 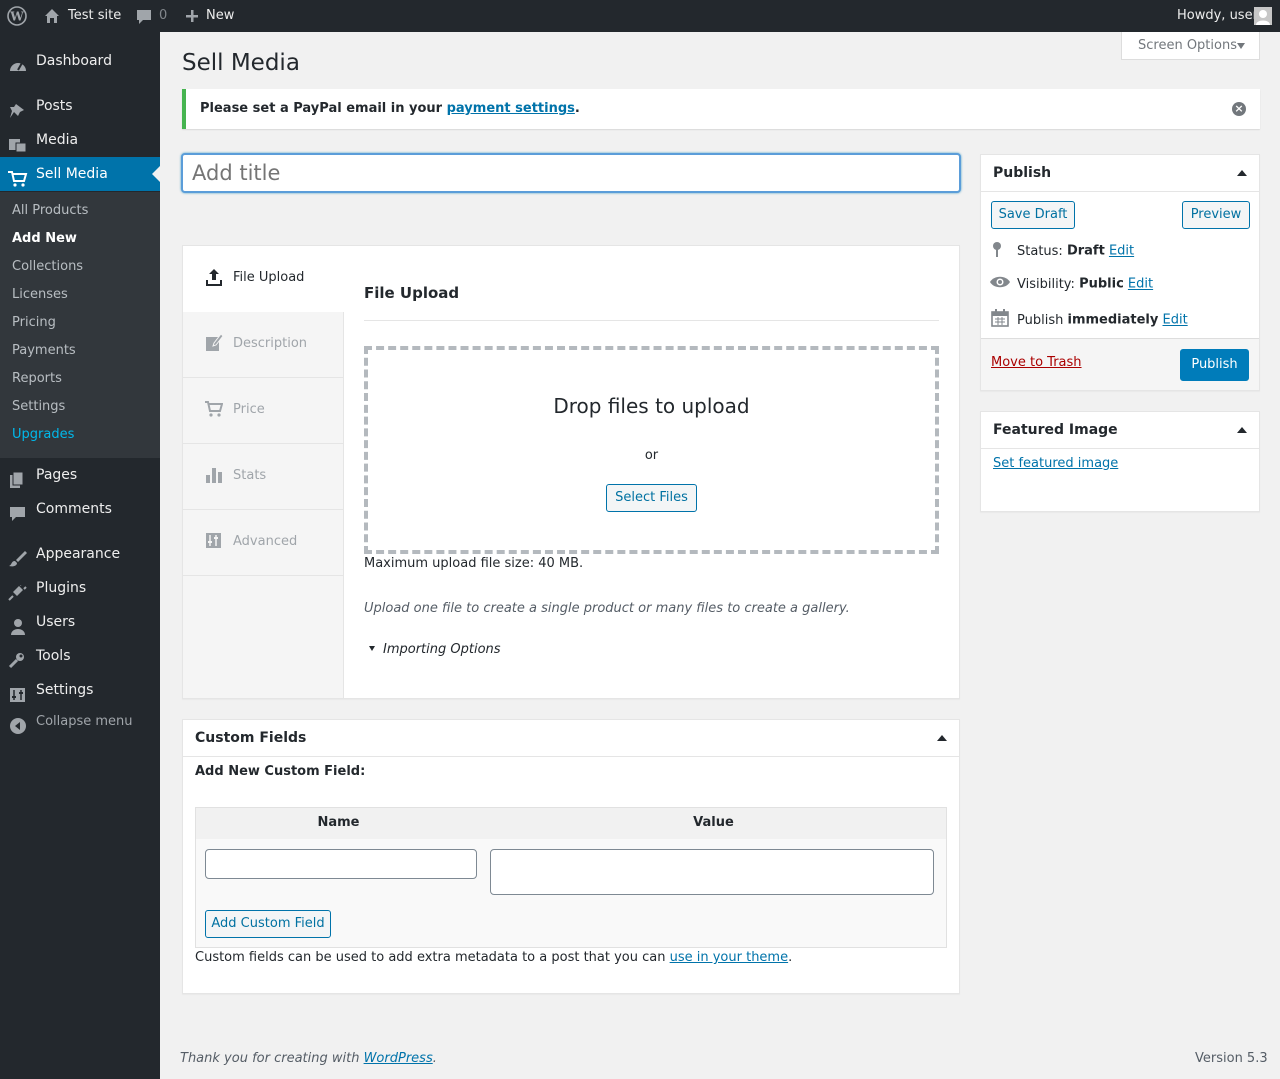 What do you see at coordinates (50, 211) in the screenshot?
I see `submenu-all-products: All Products` at bounding box center [50, 211].